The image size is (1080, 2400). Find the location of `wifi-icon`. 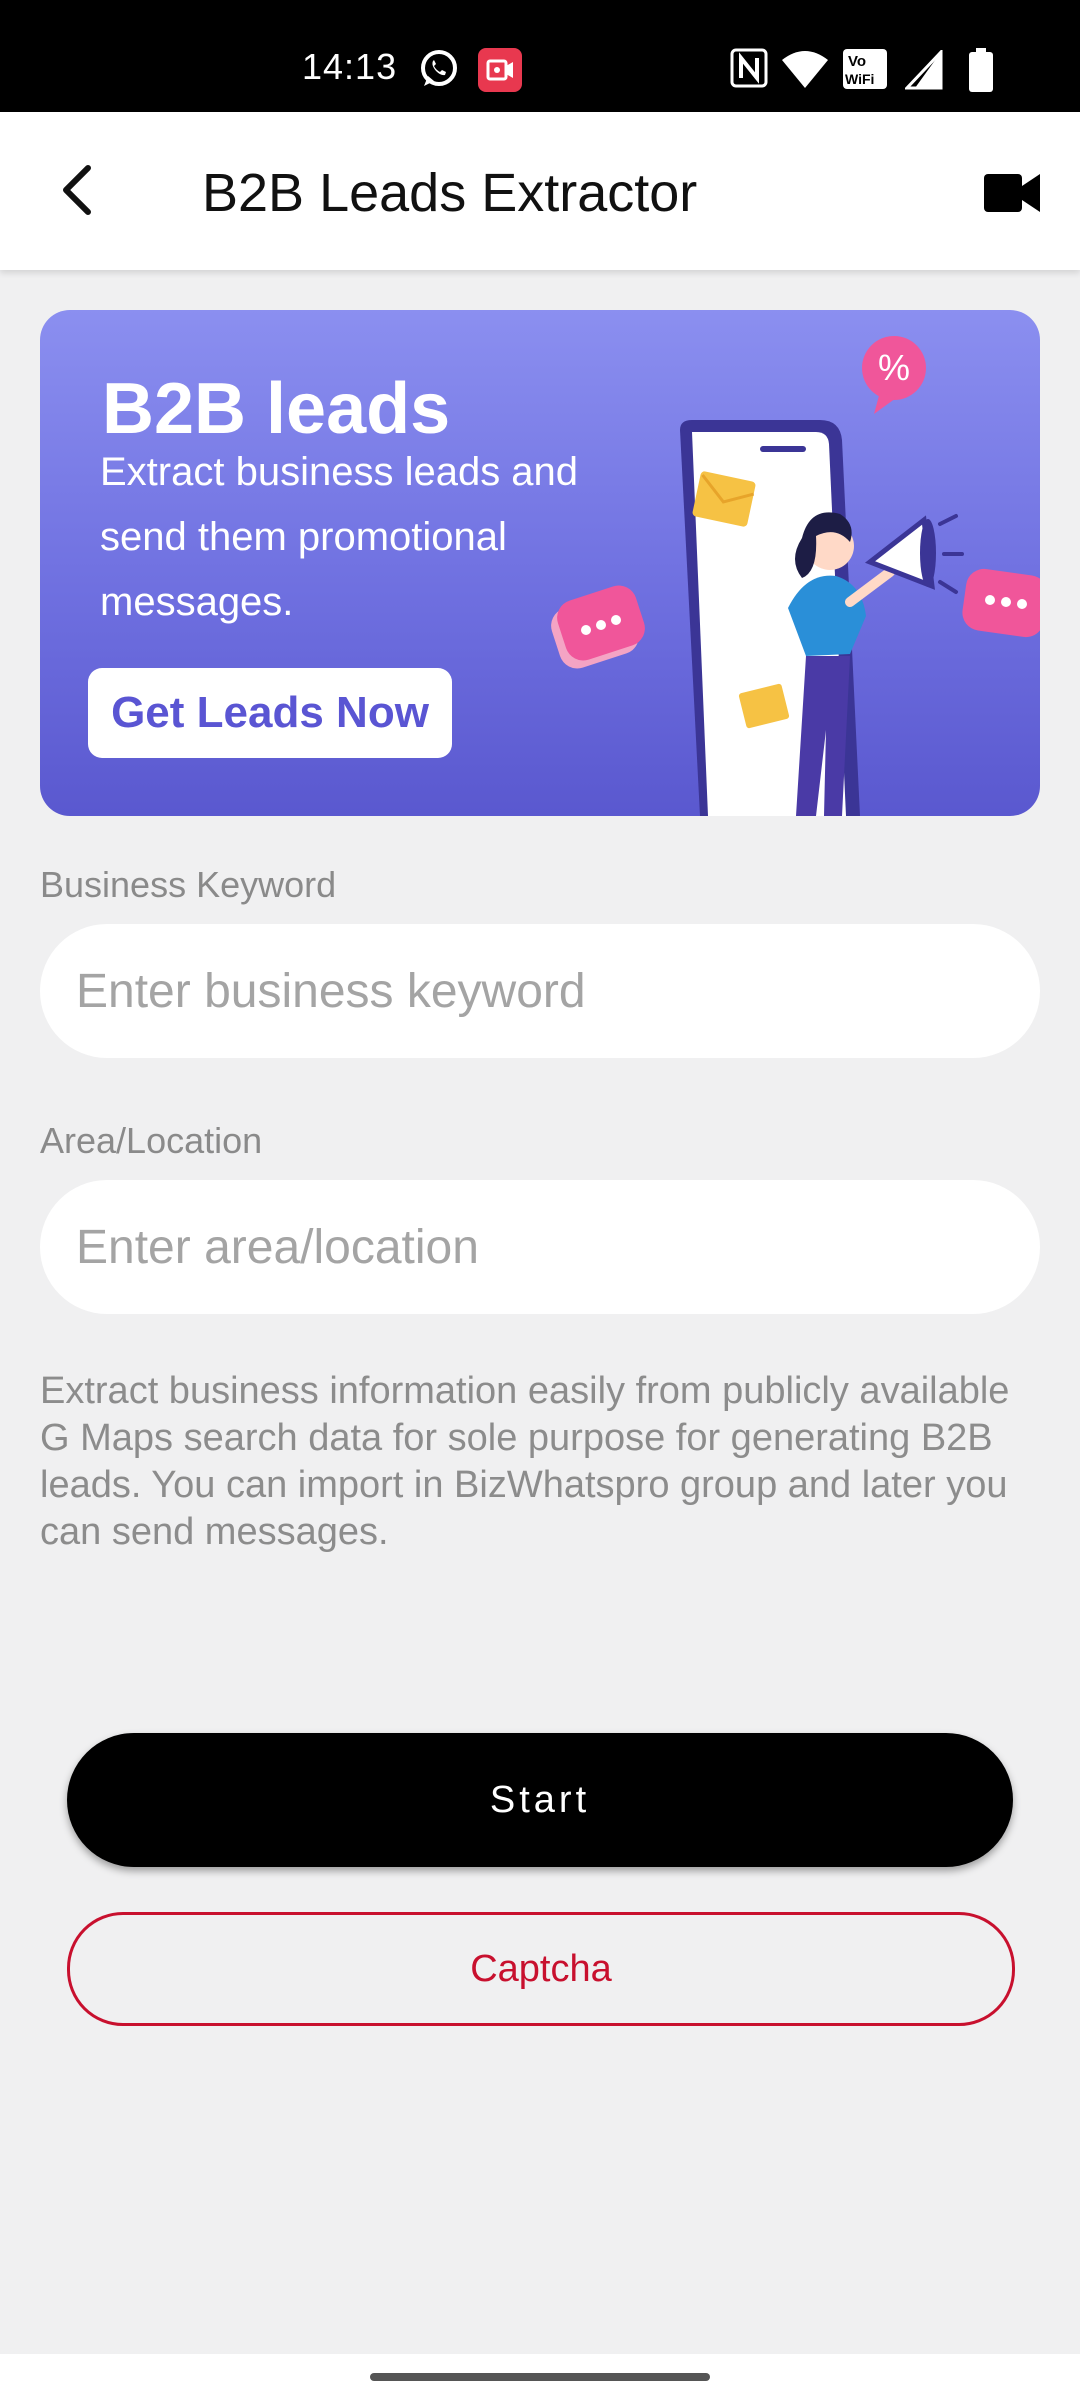

wifi-icon is located at coordinates (805, 69).